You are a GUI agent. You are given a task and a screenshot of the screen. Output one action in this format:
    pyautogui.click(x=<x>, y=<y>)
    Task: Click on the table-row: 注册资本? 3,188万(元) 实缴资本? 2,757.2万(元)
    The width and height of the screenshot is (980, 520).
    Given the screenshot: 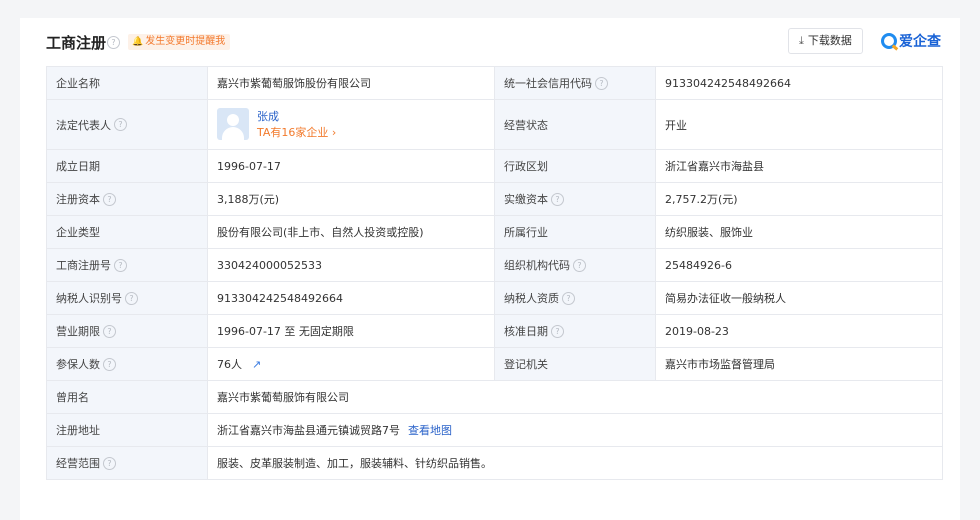 What is the action you would take?
    pyautogui.click(x=494, y=199)
    